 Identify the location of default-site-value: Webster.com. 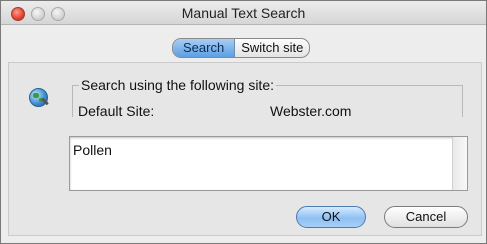
(311, 111).